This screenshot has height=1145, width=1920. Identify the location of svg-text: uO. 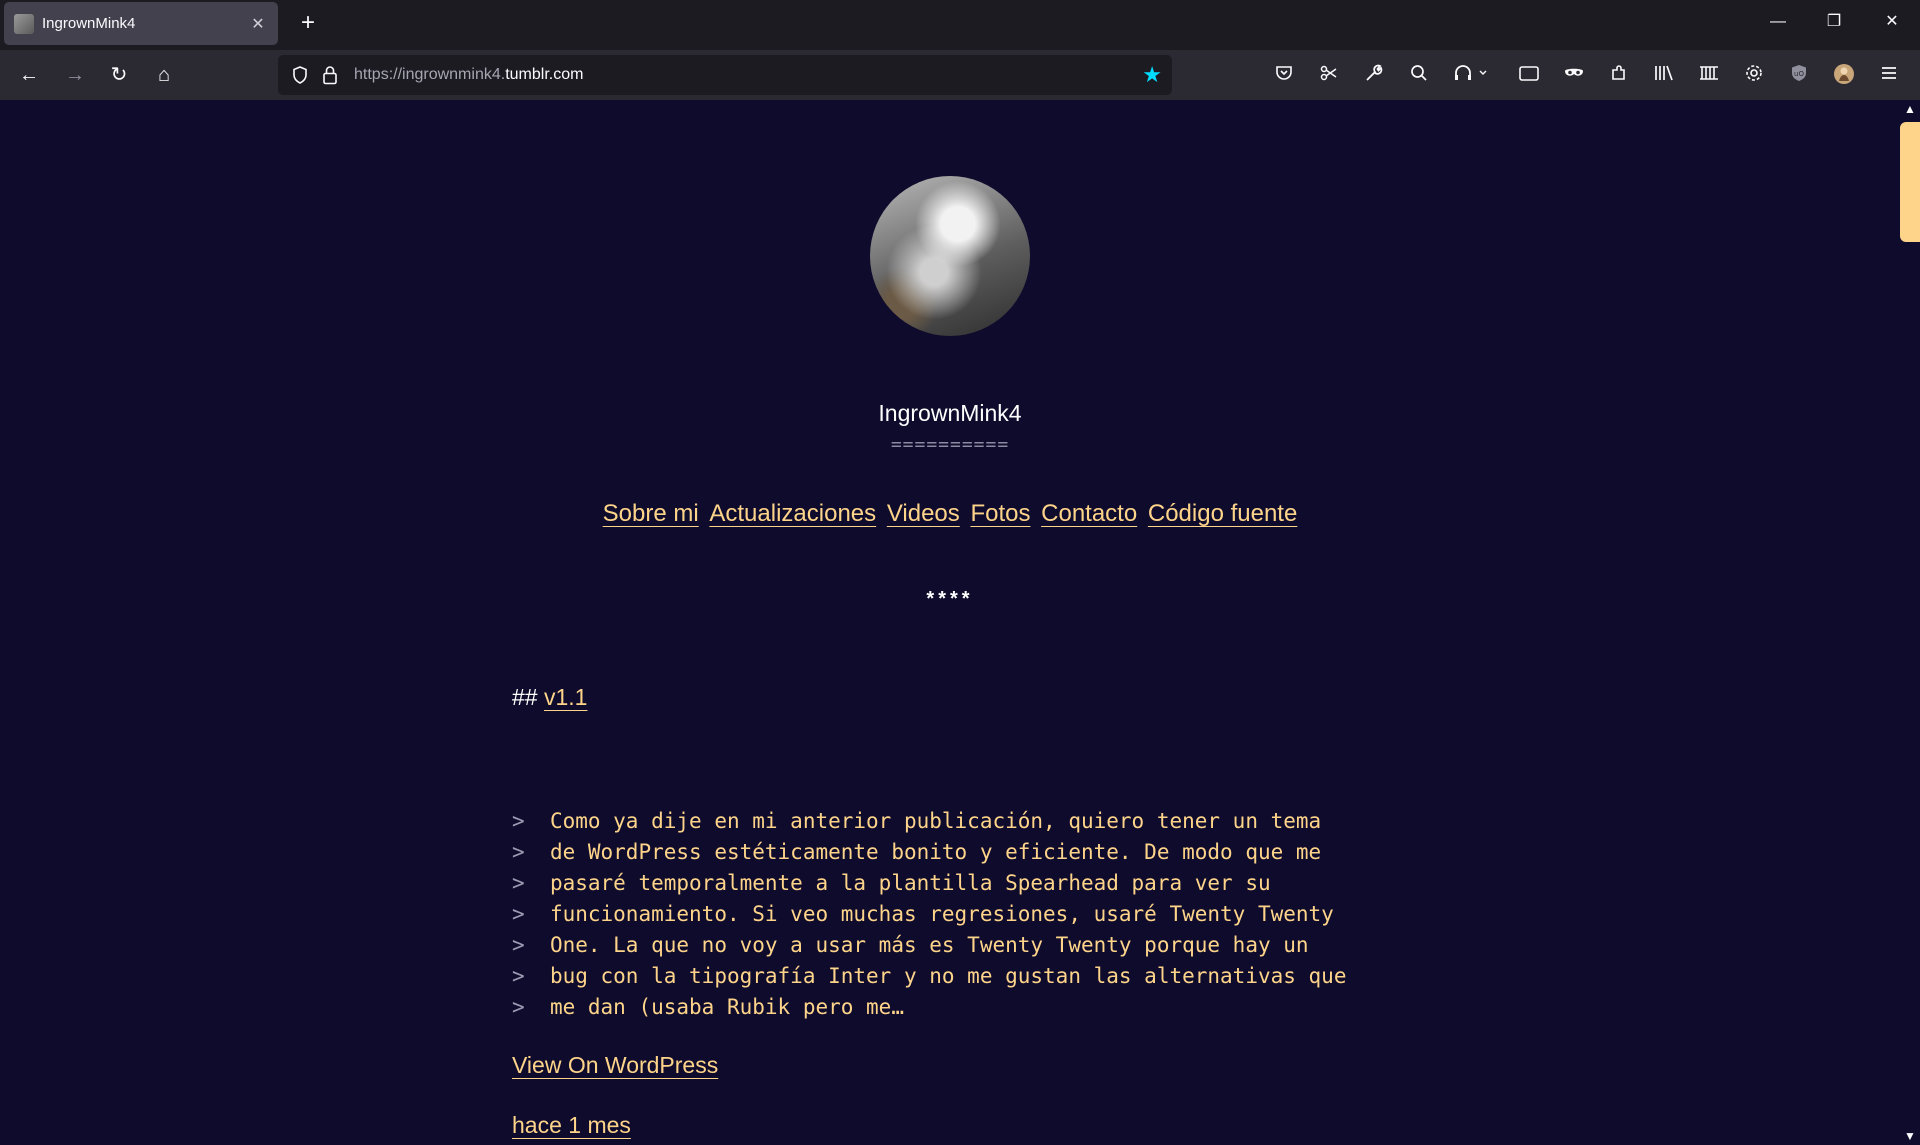
(1799, 74).